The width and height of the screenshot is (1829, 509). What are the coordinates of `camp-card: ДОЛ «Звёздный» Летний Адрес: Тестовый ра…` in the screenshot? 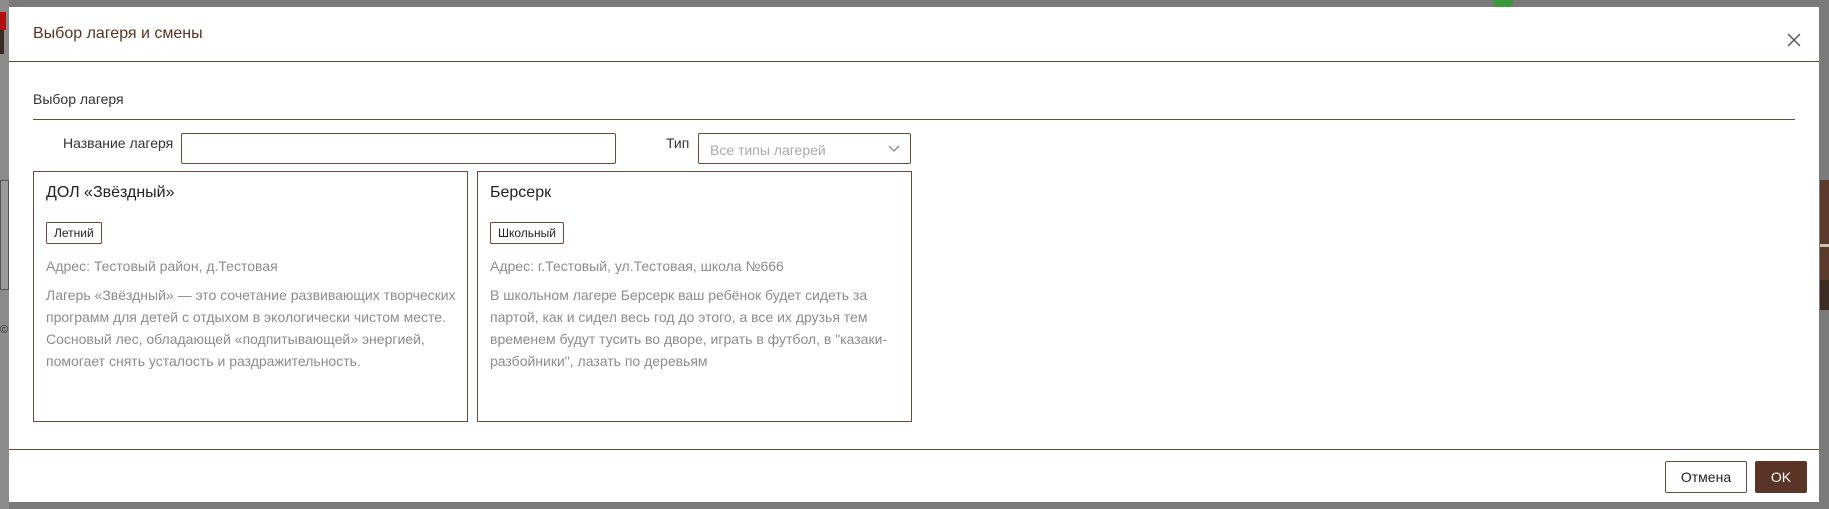 It's located at (250, 296).